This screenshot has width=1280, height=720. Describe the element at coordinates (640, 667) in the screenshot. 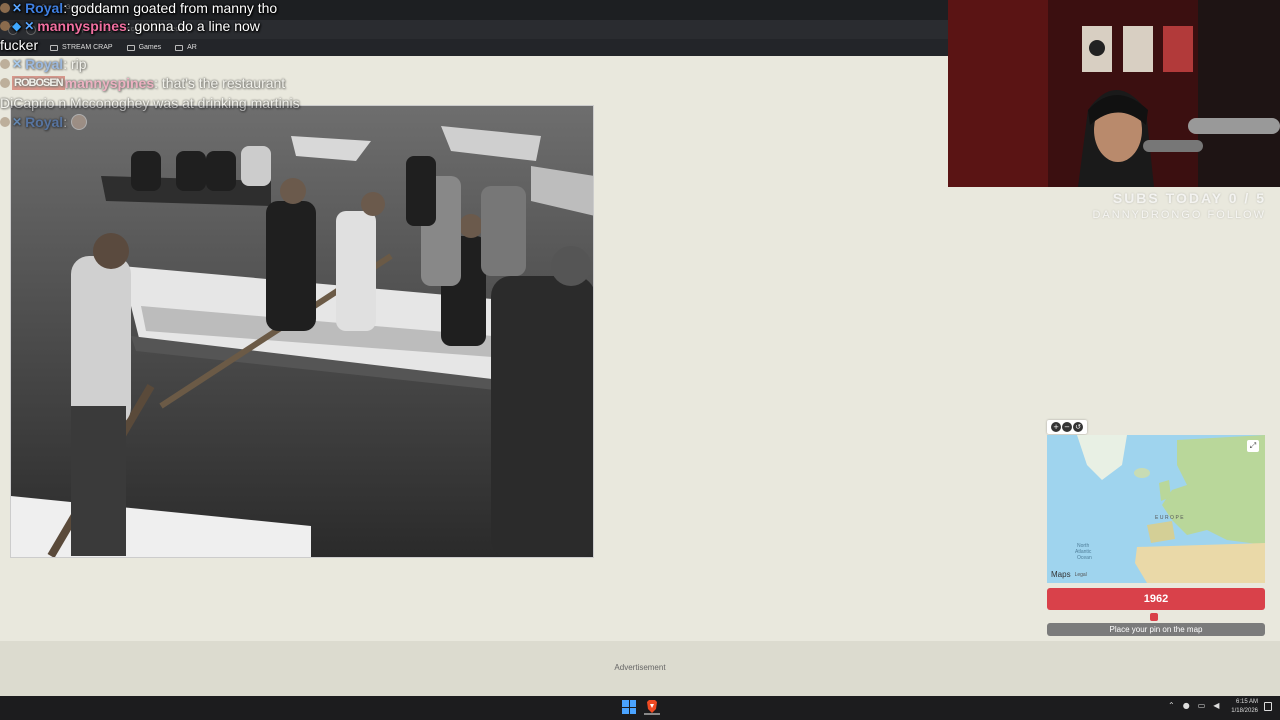

I see `advertisement-label: Advertisement` at that location.